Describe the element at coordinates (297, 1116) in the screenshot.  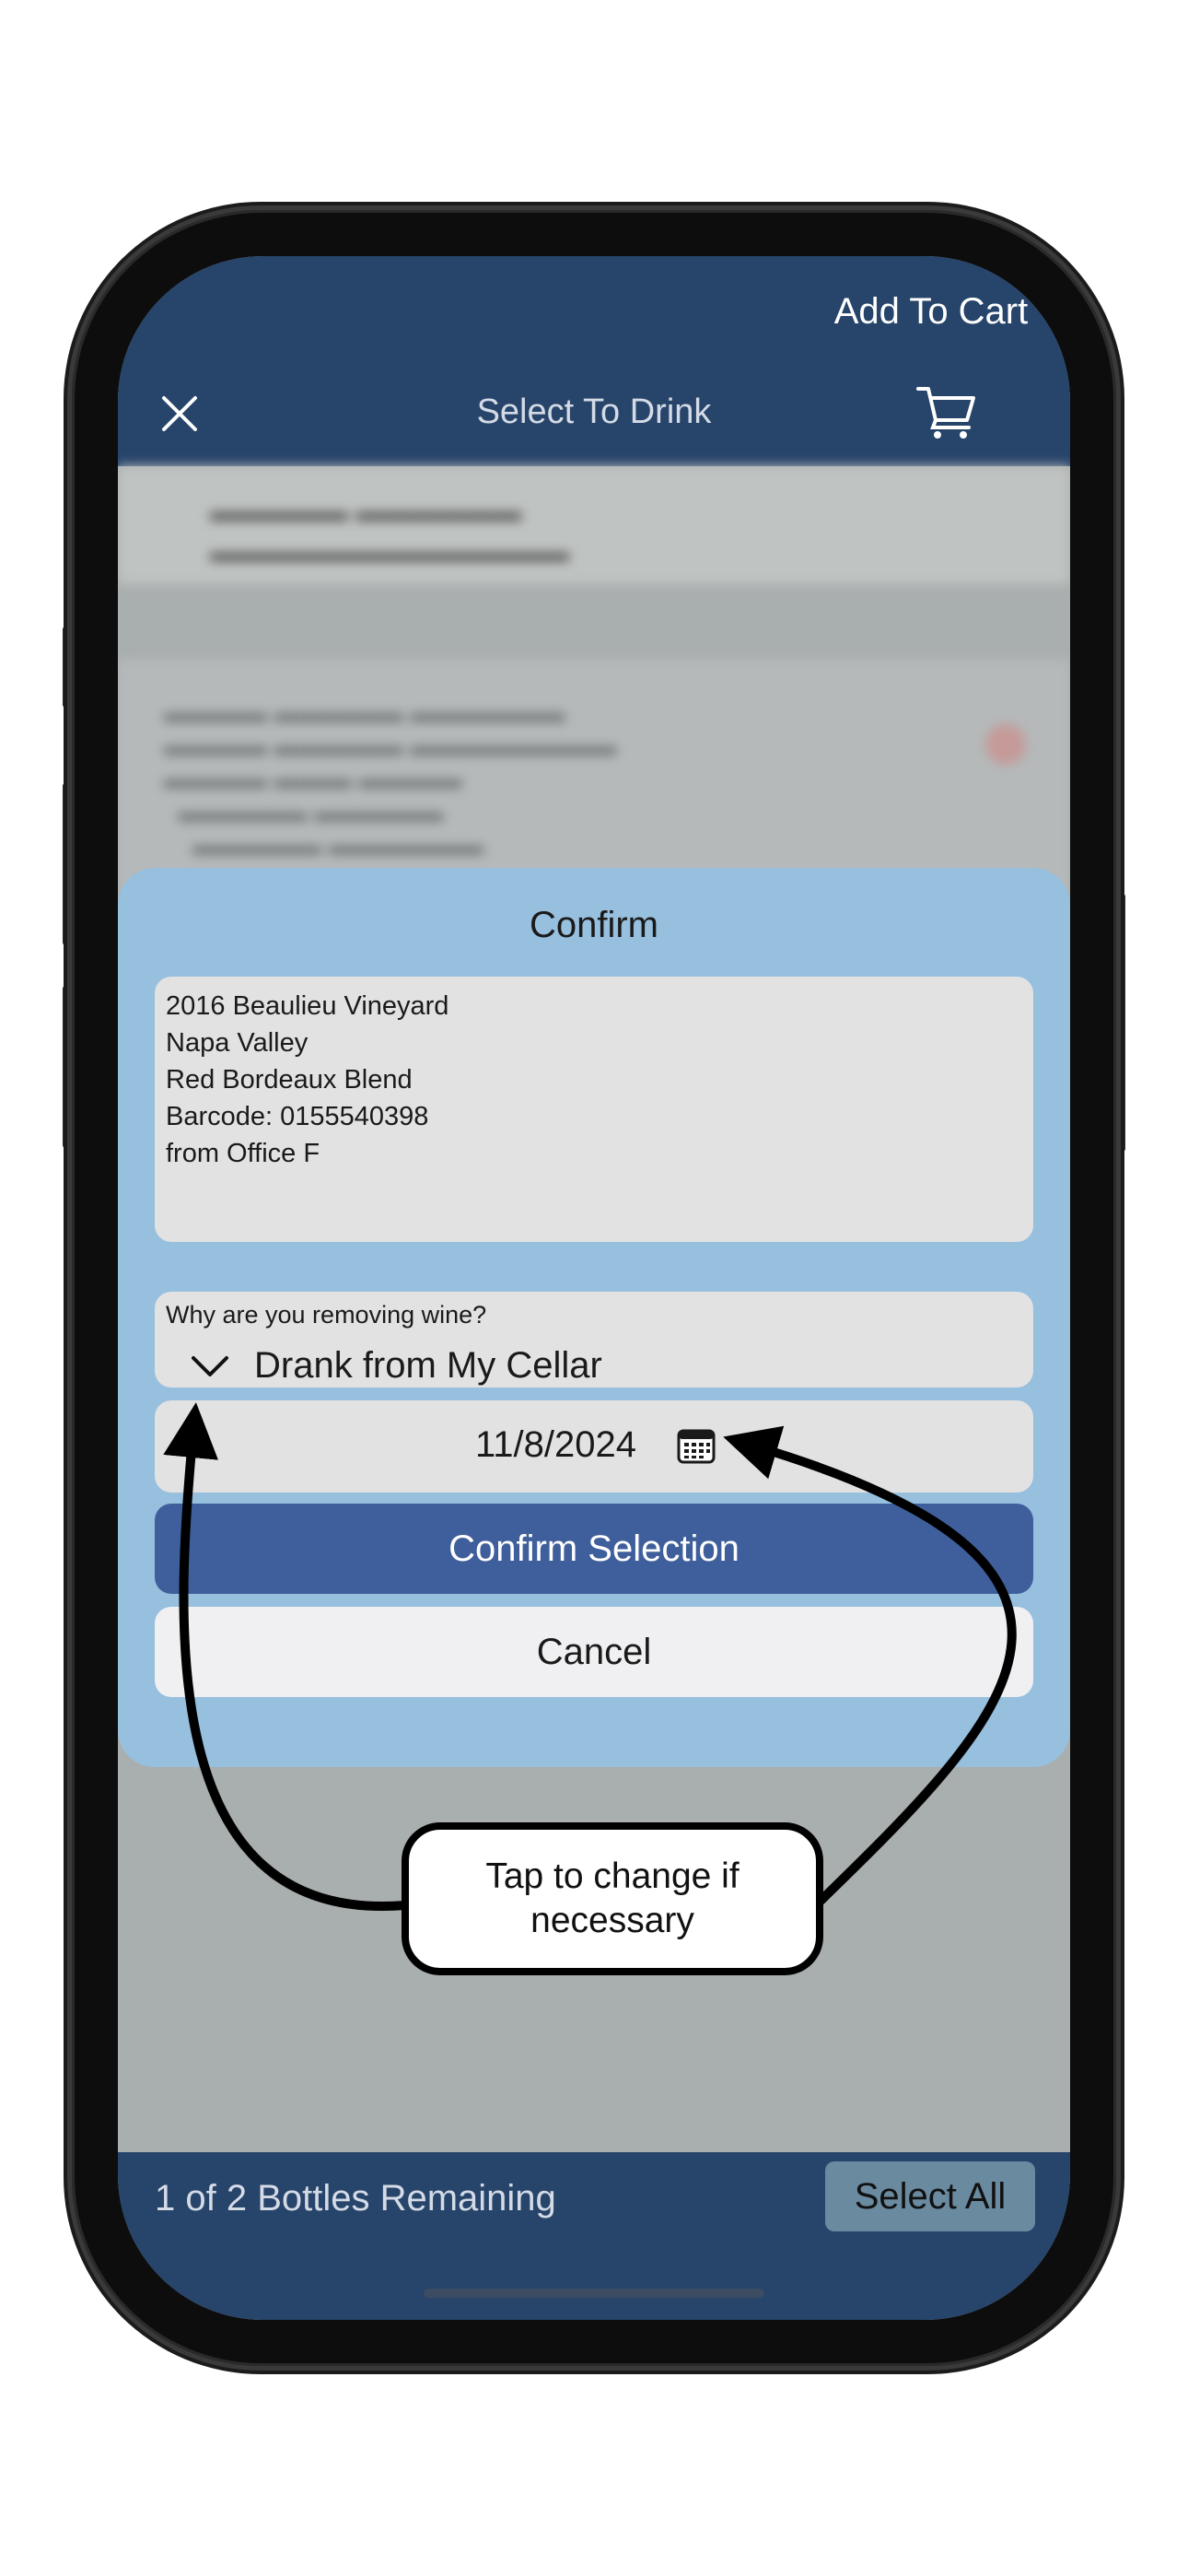
I see `wine-details-line: Barcode: 0155540398` at that location.